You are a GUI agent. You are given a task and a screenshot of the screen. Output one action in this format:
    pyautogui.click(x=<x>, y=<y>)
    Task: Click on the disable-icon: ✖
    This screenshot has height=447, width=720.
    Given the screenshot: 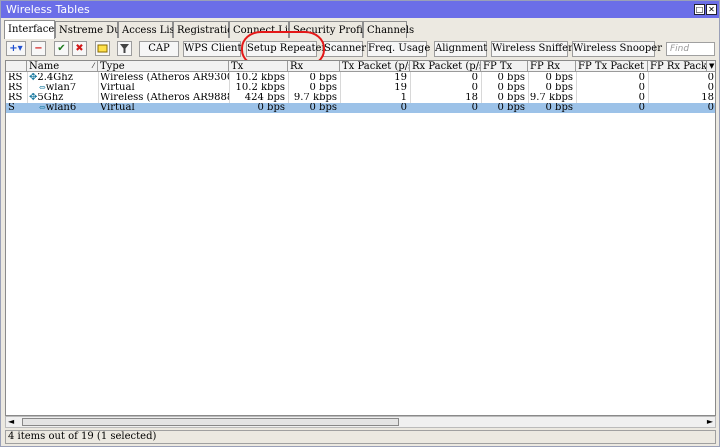 What is the action you would take?
    pyautogui.click(x=79, y=48)
    